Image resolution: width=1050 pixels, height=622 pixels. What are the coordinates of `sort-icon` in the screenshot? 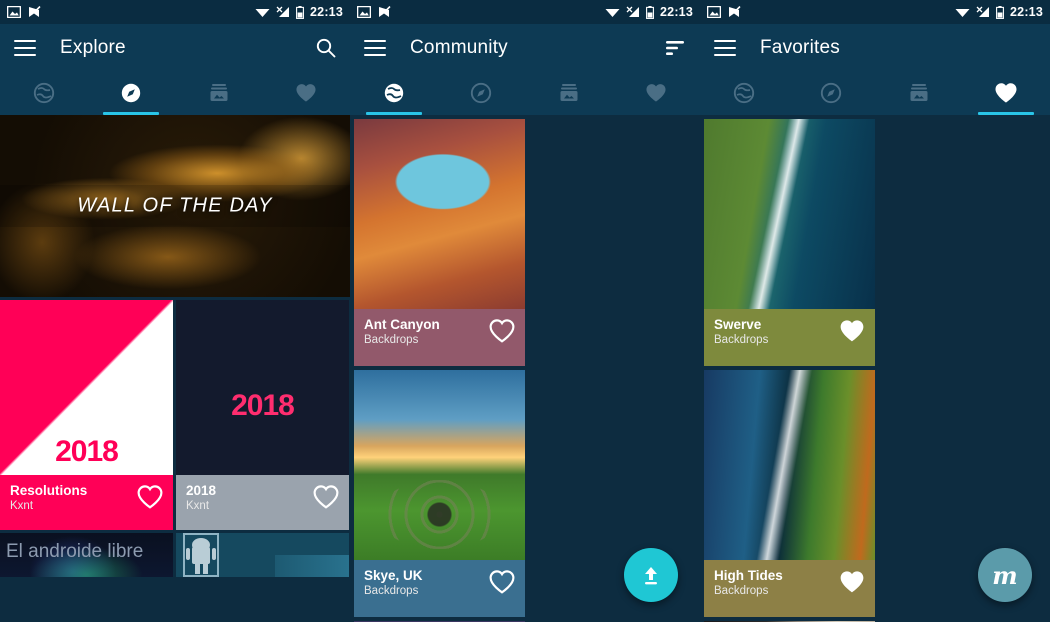 It's located at (675, 48).